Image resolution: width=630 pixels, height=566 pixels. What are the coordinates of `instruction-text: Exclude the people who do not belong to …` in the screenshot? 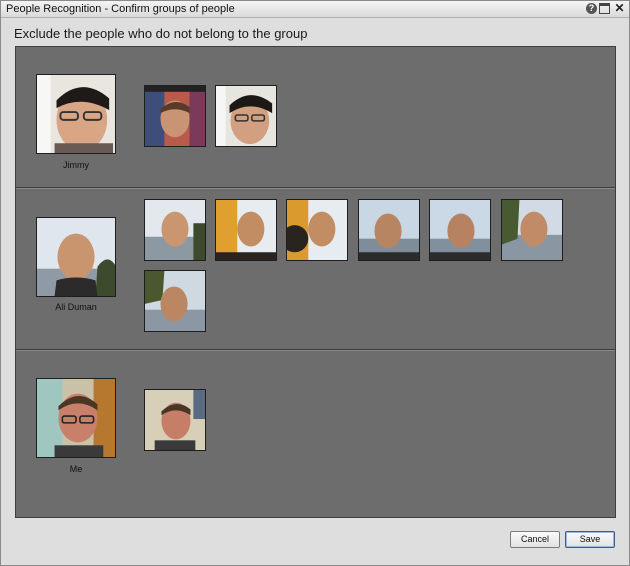 It's located at (161, 33).